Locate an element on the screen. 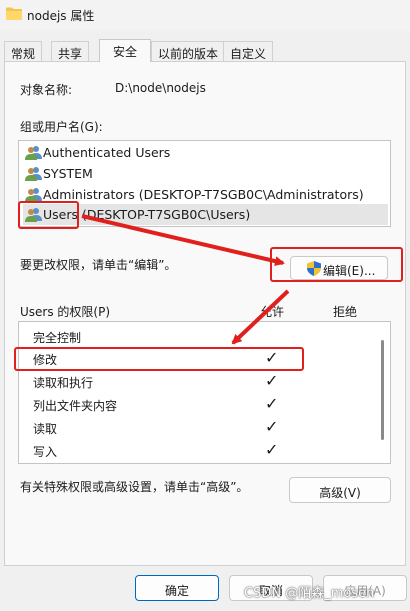 This screenshot has height=611, width=410. object-name-value: D:\node\nodejs is located at coordinates (160, 88).